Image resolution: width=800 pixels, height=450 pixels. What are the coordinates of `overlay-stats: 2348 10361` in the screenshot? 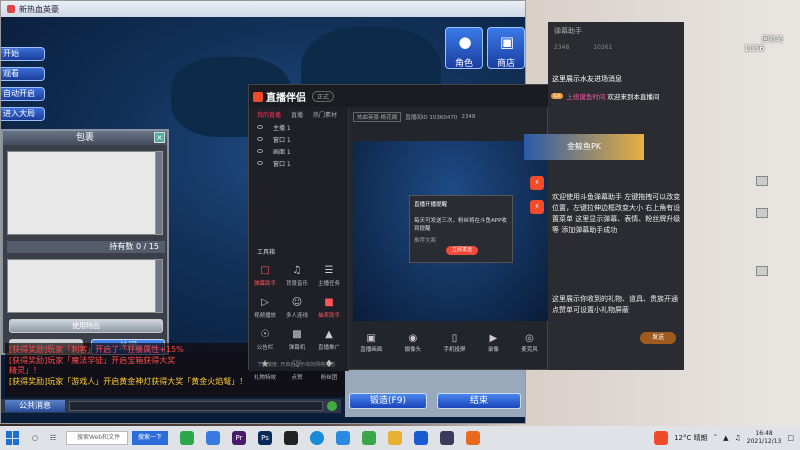 It's located at (616, 47).